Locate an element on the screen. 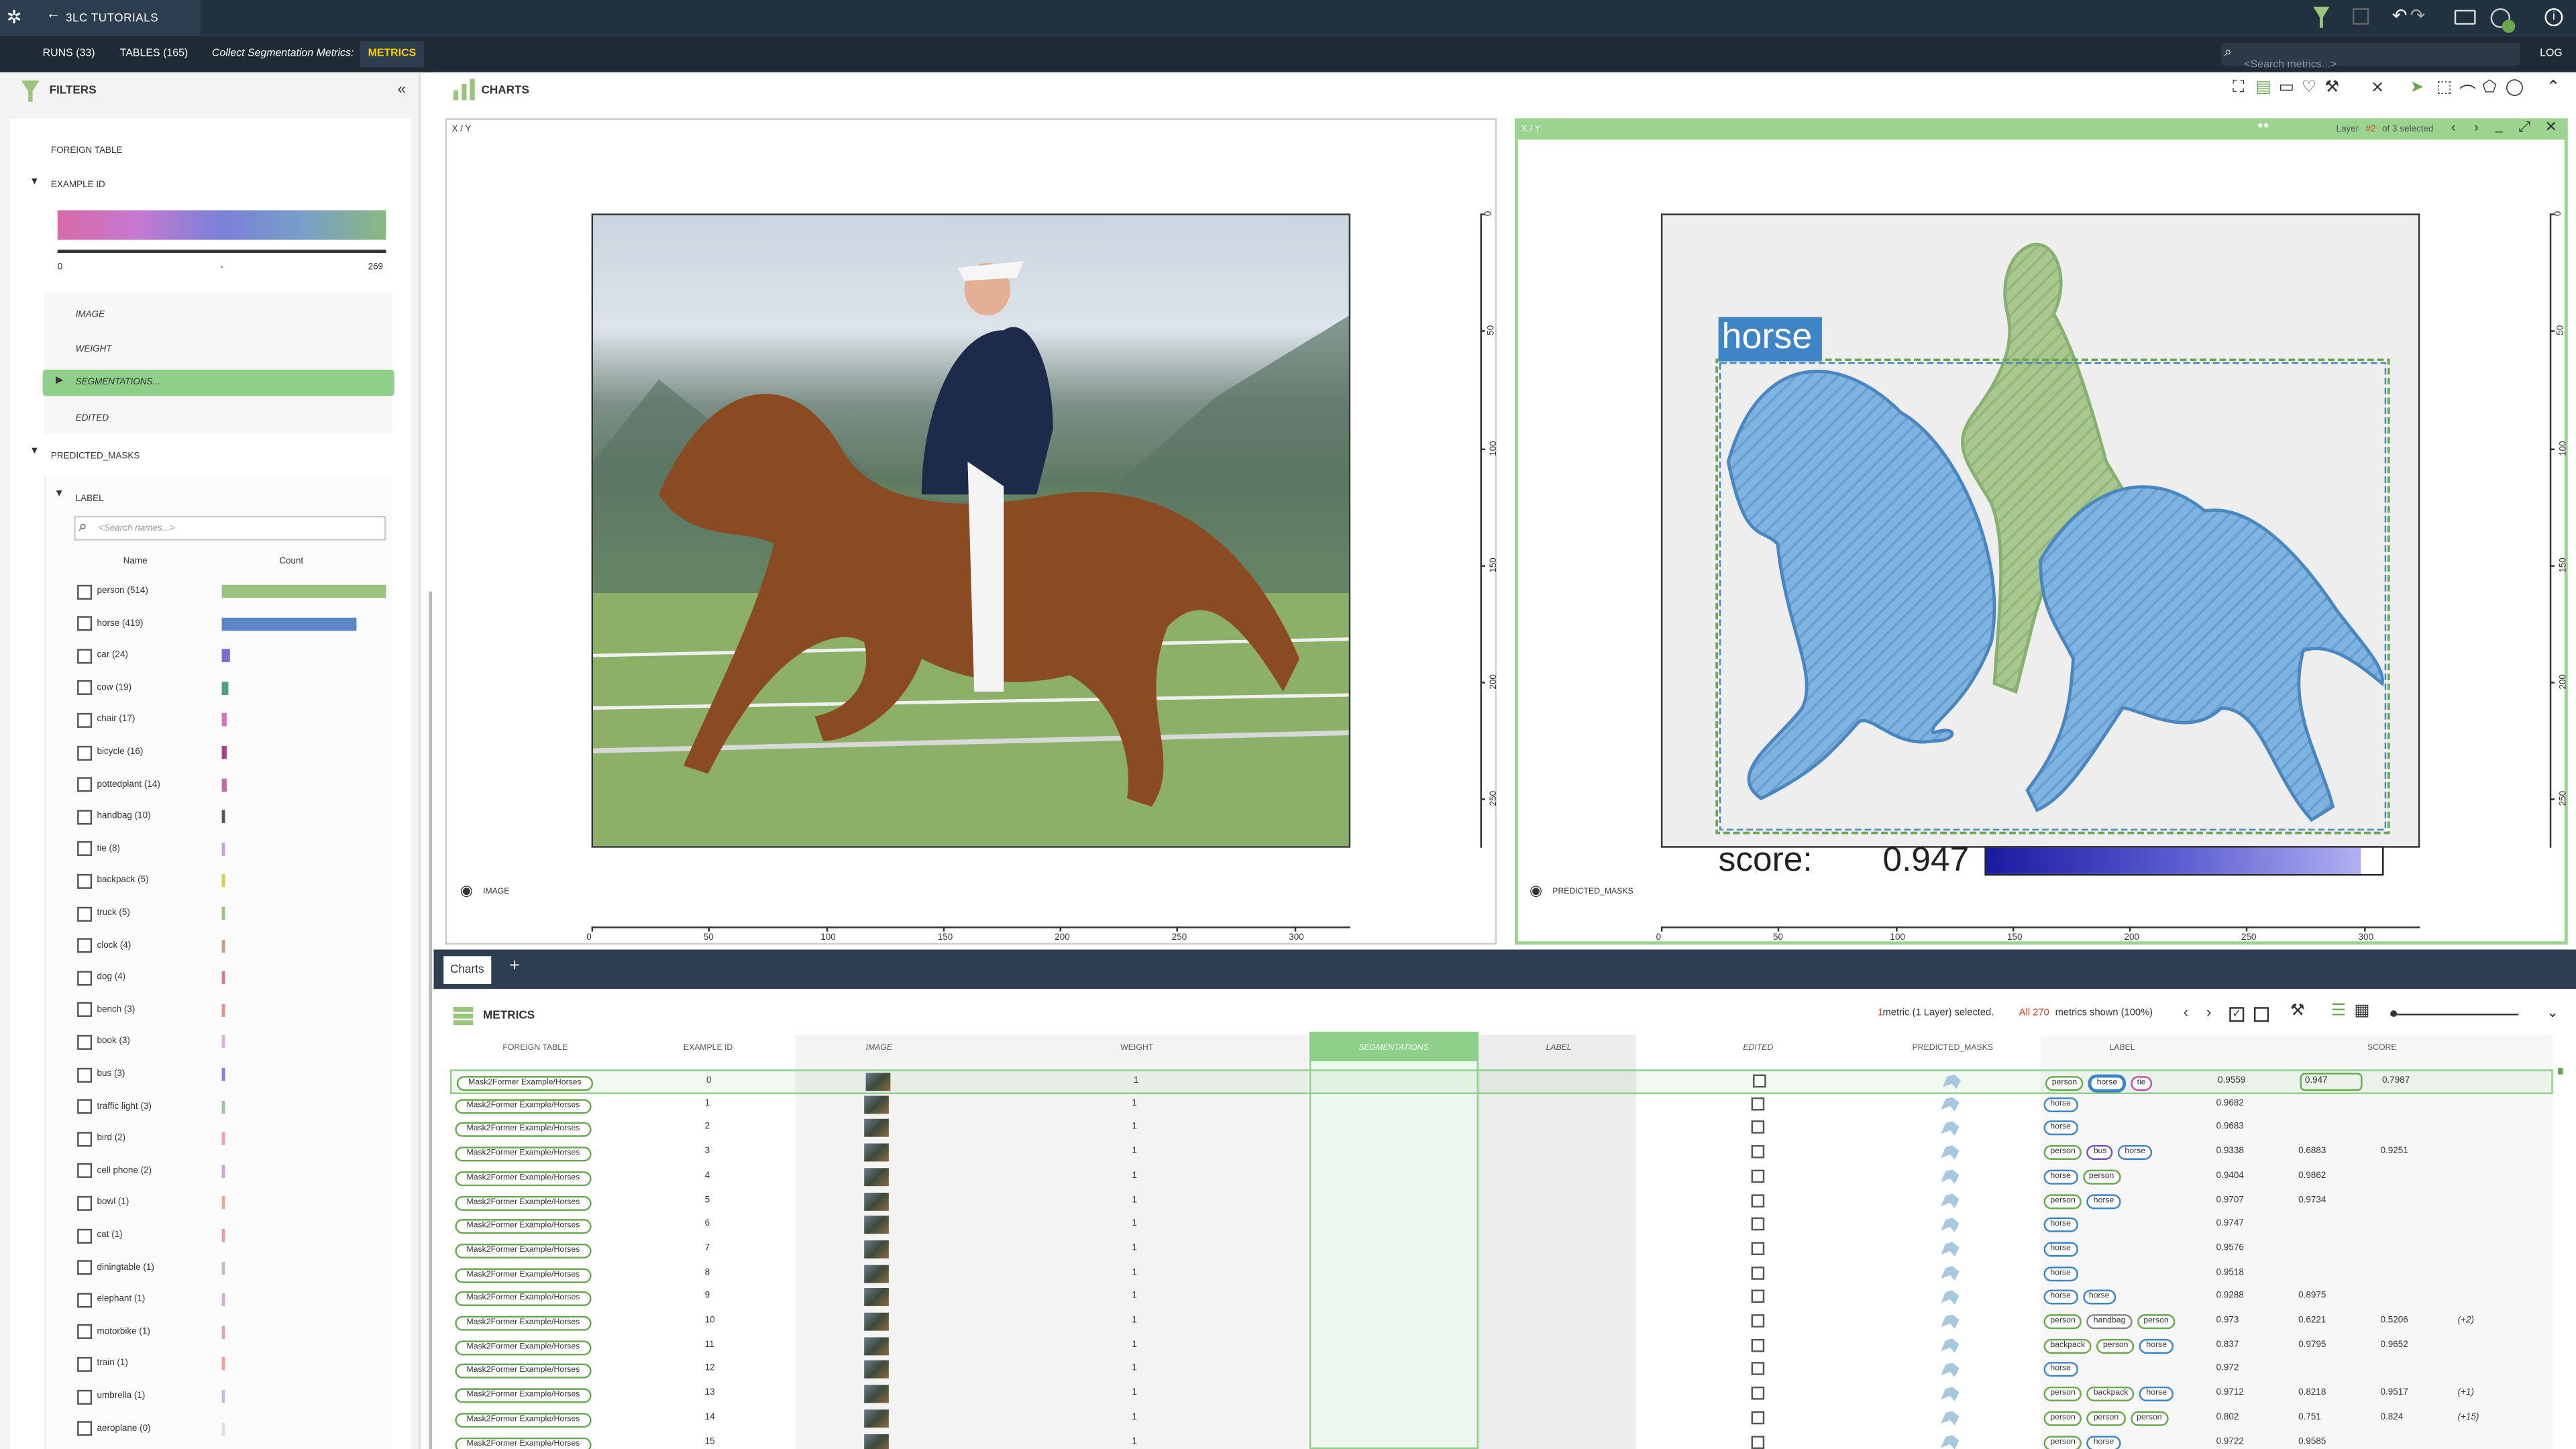 This screenshot has width=2576, height=1449. example-id-histogram is located at coordinates (221, 225).